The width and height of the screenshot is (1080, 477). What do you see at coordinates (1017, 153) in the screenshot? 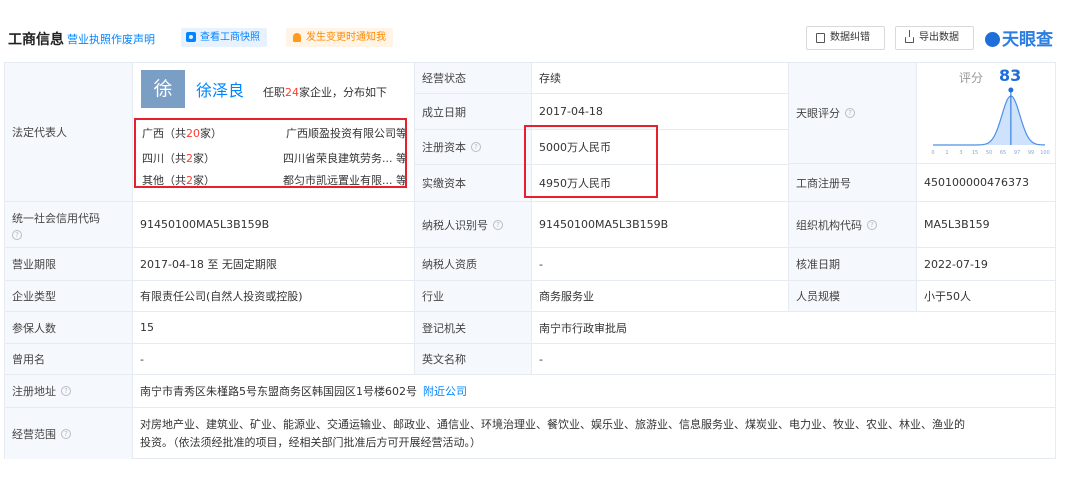
I see `score-tick-label: 97` at bounding box center [1017, 153].